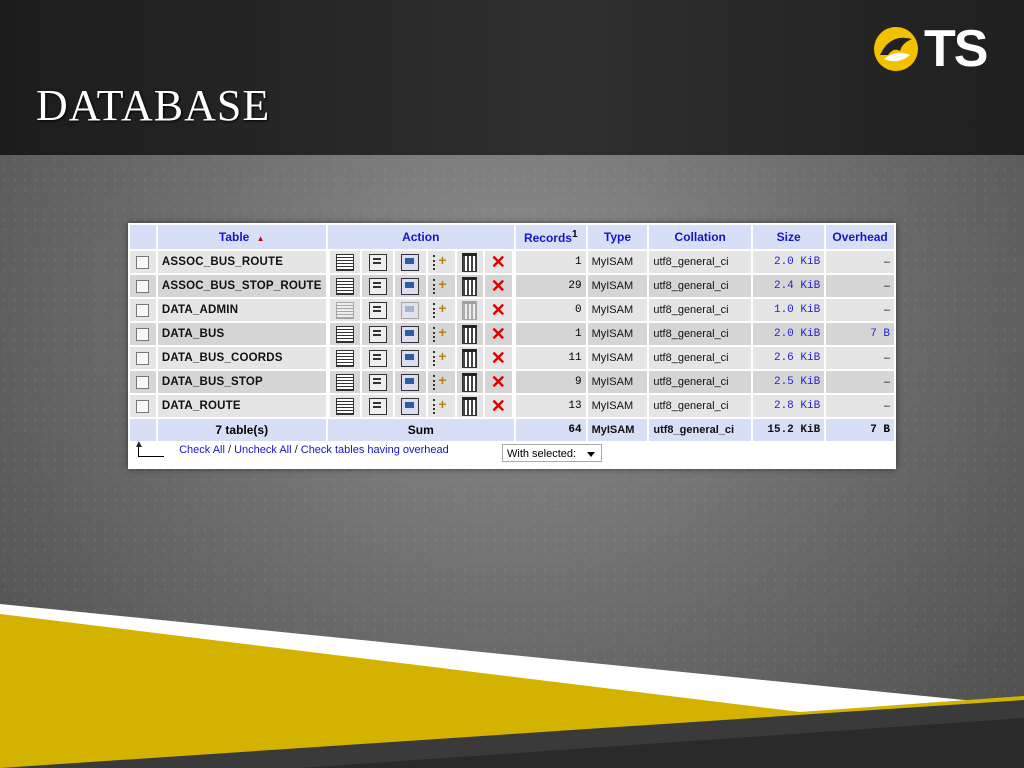  Describe the element at coordinates (241, 262) in the screenshot. I see `table-name: ASSOC_BUS_ROUTE` at that location.